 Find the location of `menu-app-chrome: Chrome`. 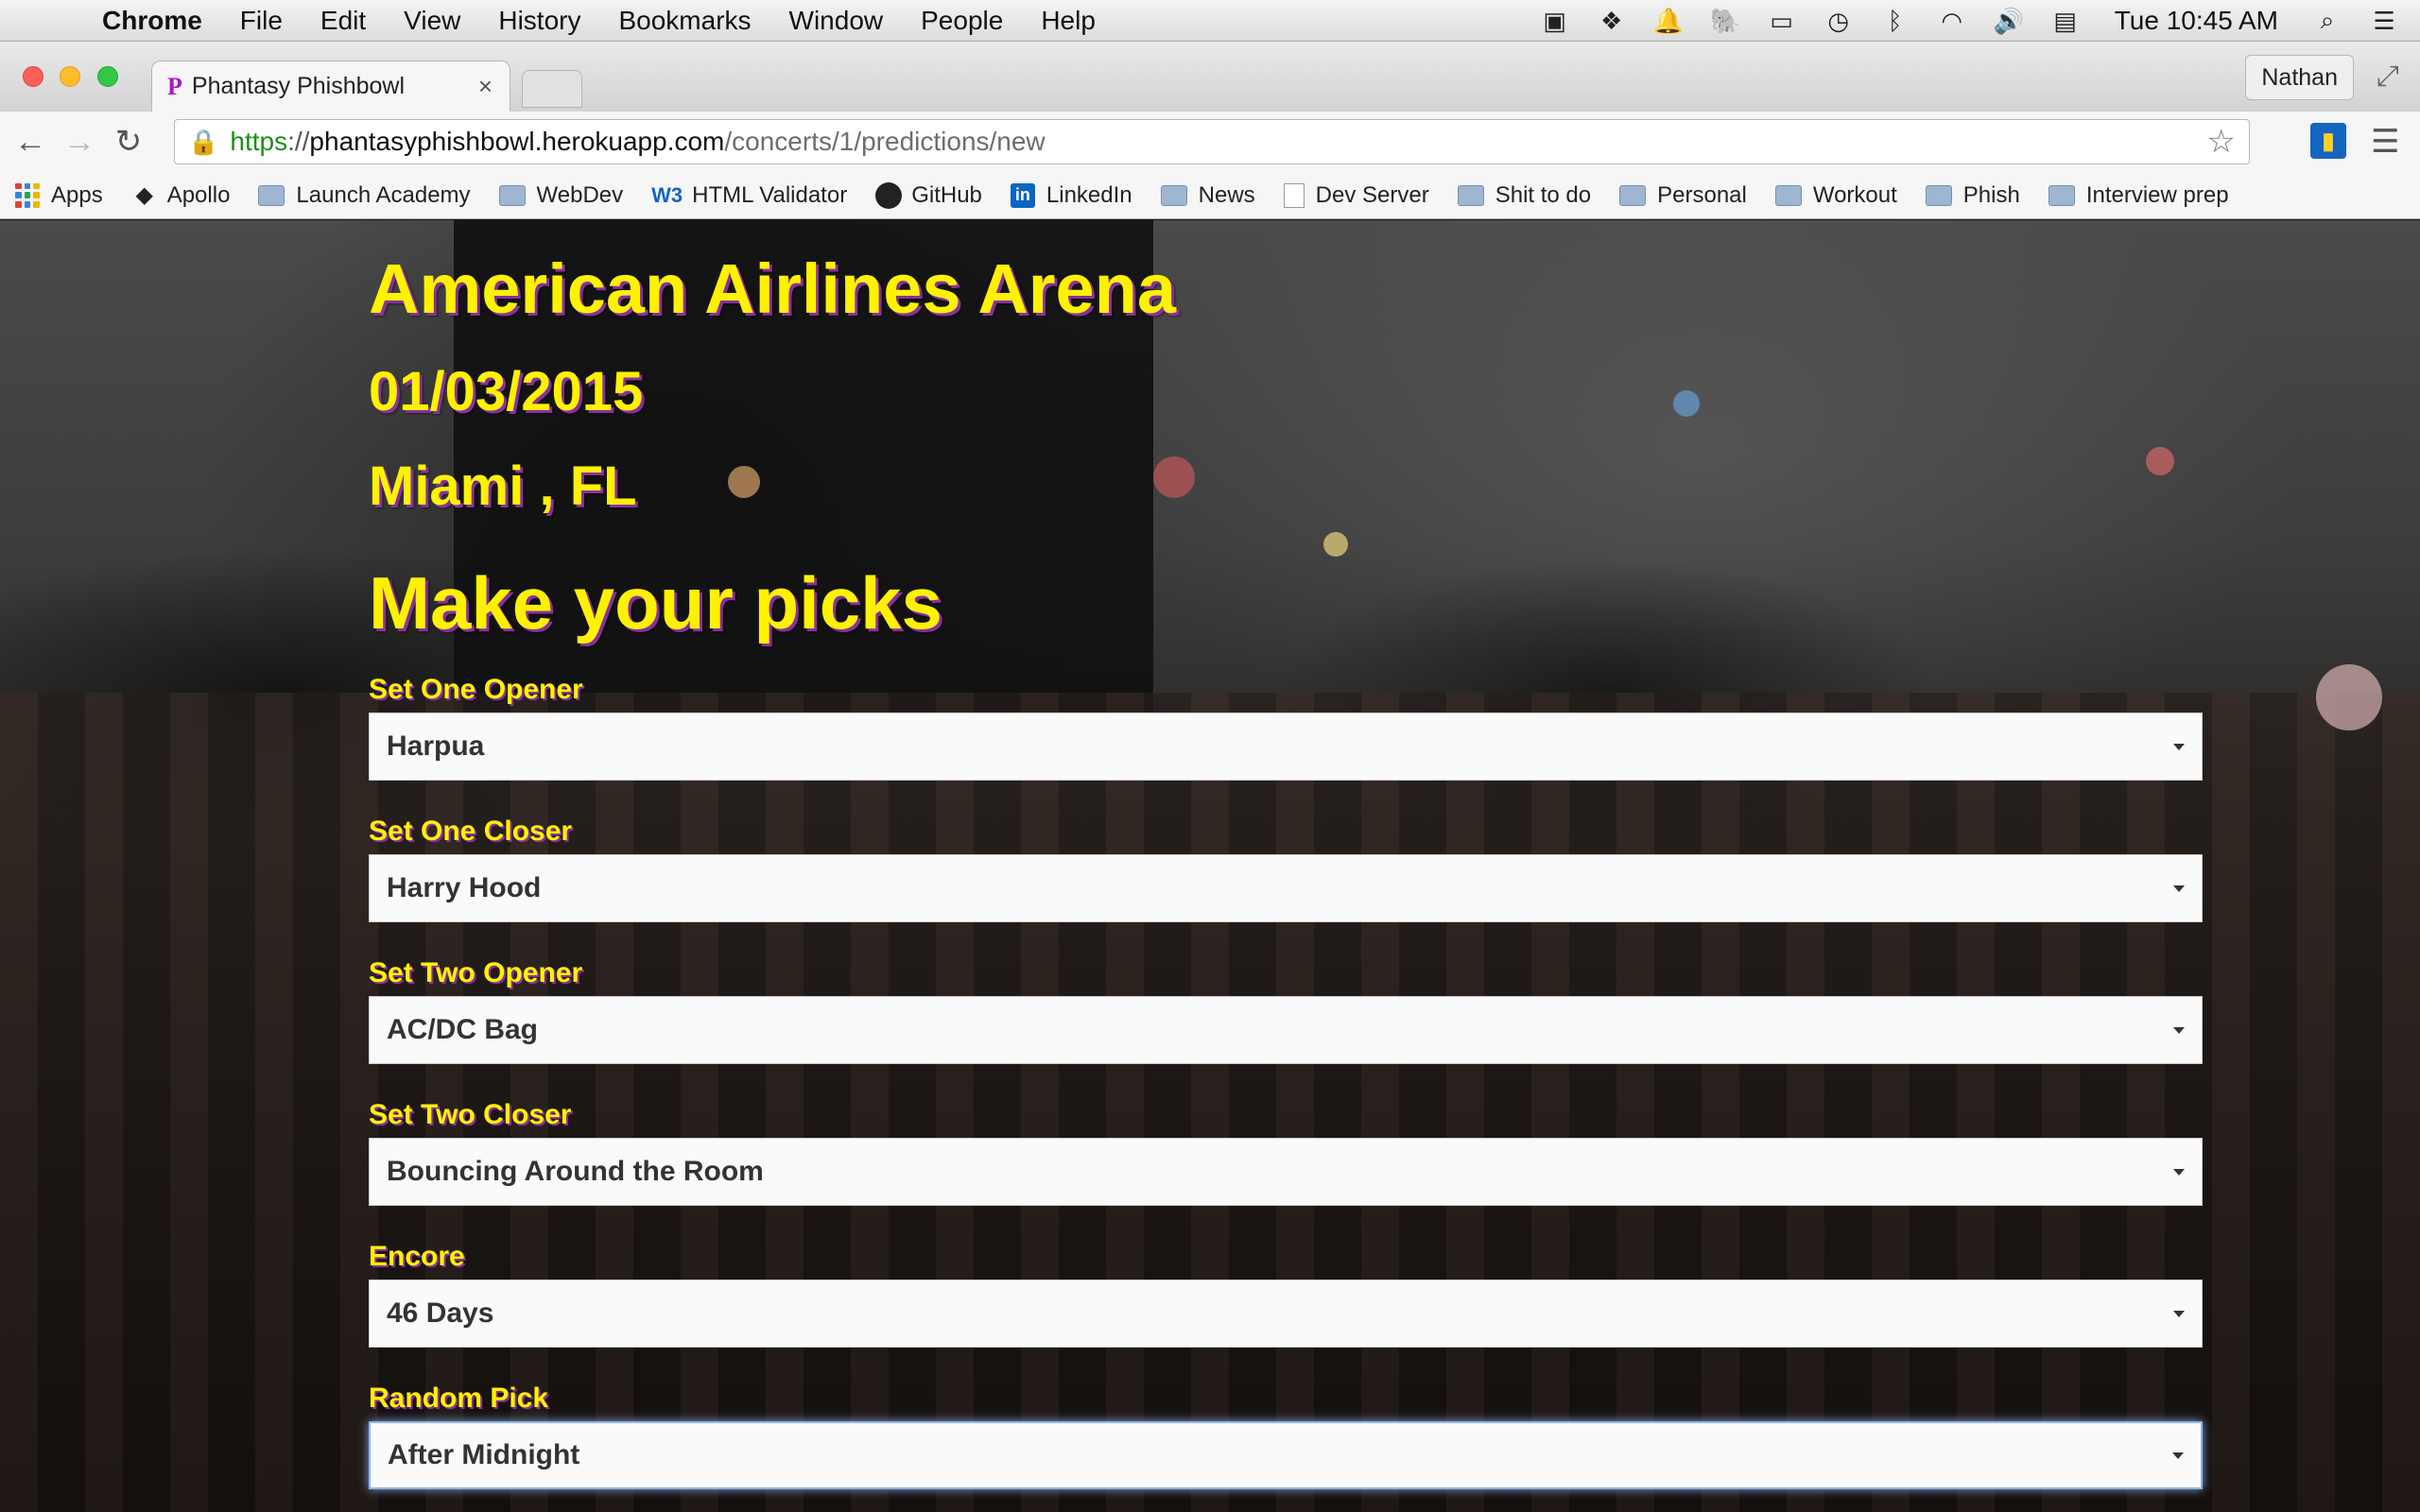

menu-app-chrome: Chrome is located at coordinates (152, 21).